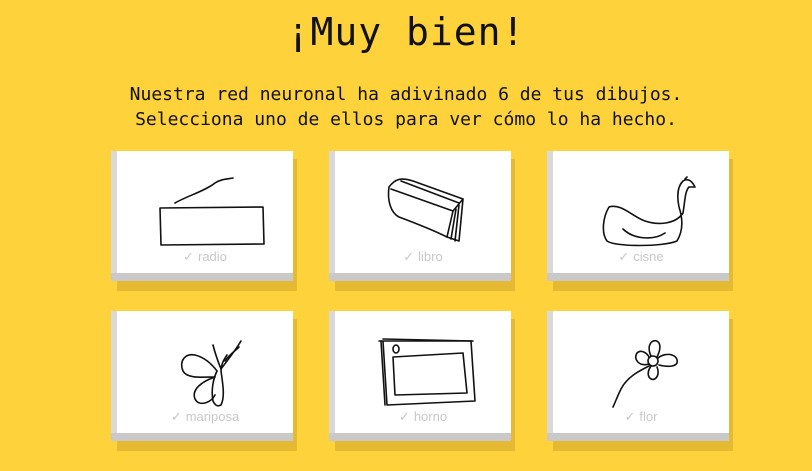 This screenshot has height=471, width=812. What do you see at coordinates (204, 381) in the screenshot?
I see `drawing-card-mariposa: ✓ mariposa` at bounding box center [204, 381].